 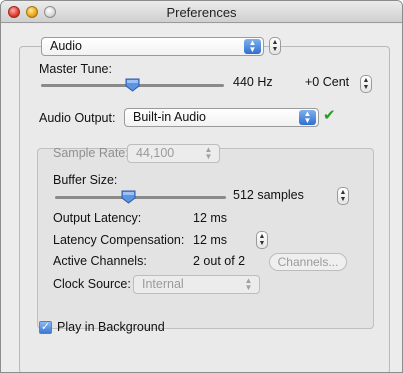 I want to click on window-title: Preferences, so click(x=201, y=12).